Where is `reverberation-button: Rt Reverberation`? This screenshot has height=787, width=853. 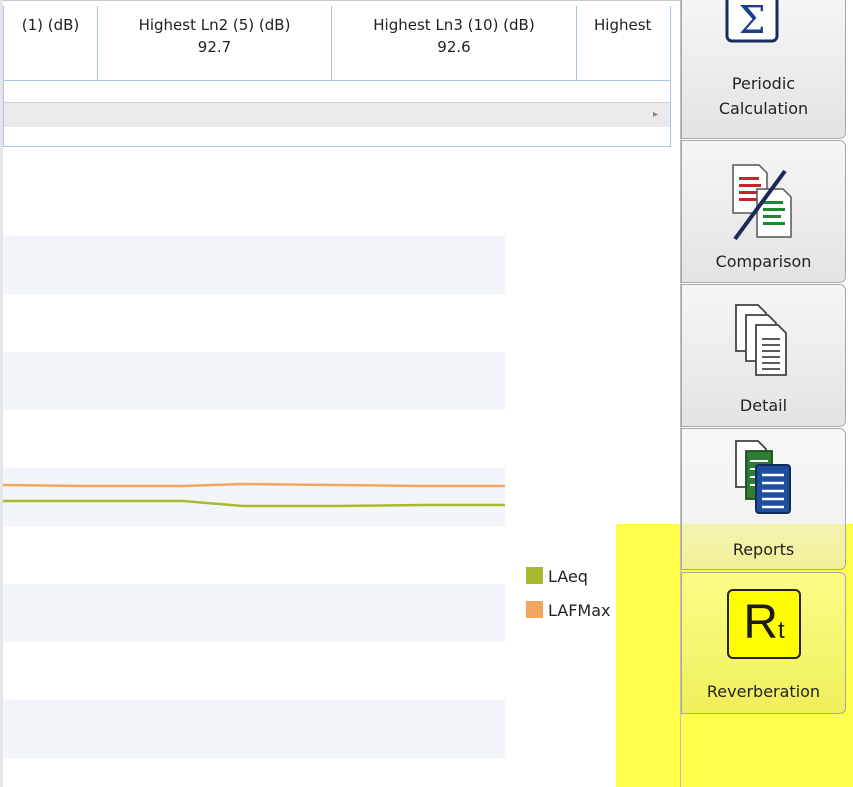 reverberation-button: Rt Reverberation is located at coordinates (763, 643).